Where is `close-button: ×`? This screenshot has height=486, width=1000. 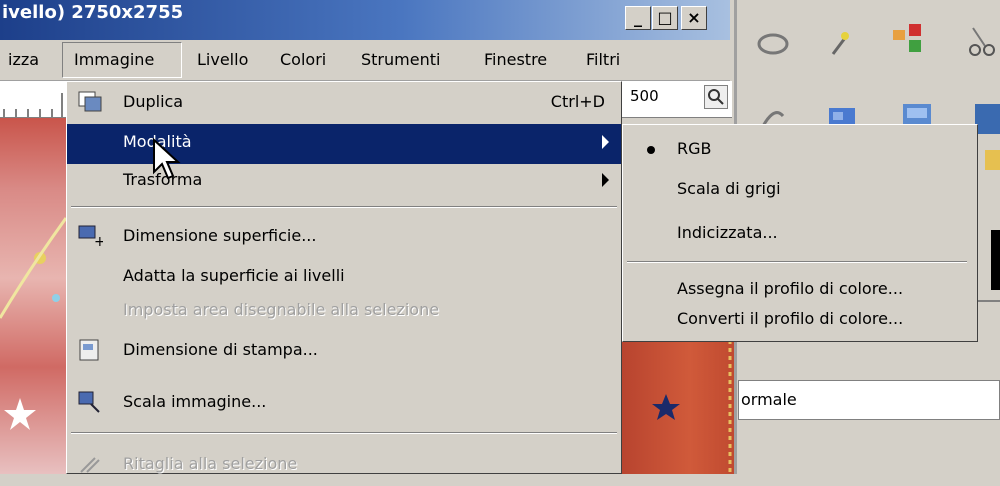 close-button: × is located at coordinates (694, 18).